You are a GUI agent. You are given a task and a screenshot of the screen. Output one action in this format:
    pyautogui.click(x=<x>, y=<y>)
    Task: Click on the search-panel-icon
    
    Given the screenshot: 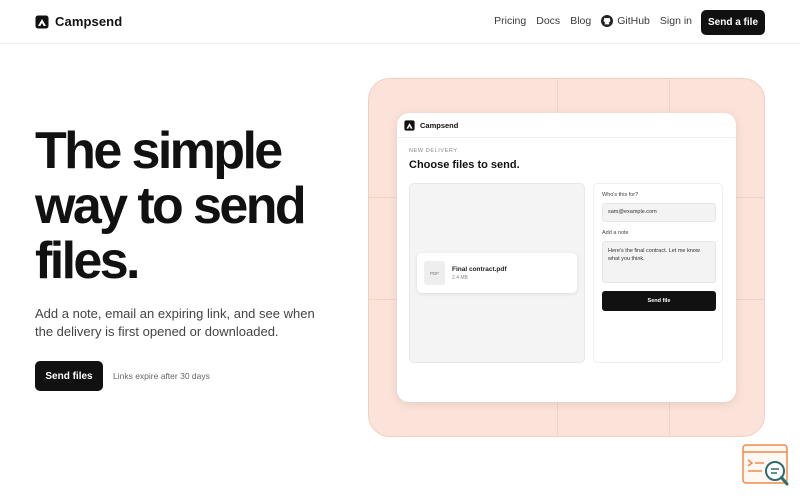 What is the action you would take?
    pyautogui.click(x=766, y=466)
    